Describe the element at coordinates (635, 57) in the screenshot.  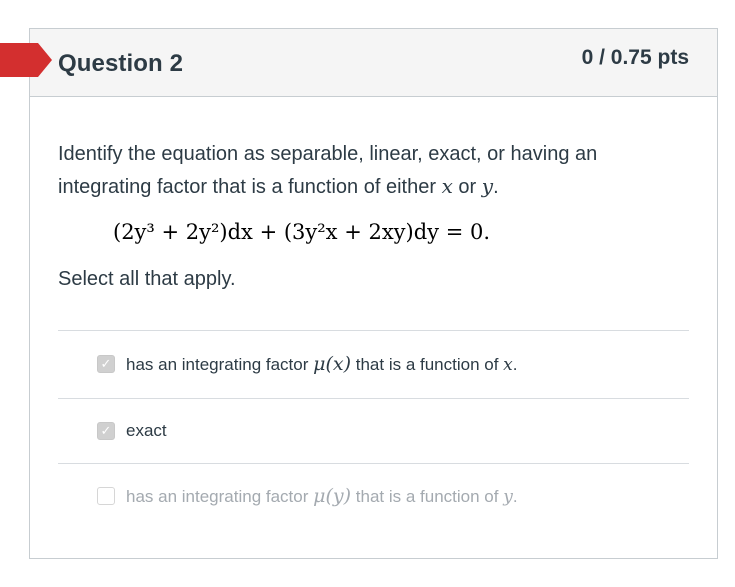
I see `question-points: 0 / 0.75 pts` at that location.